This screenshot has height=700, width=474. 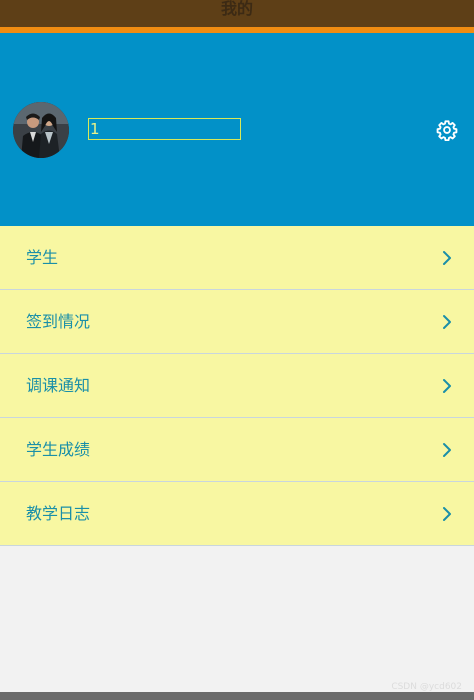 I want to click on menu-item-teaching-log: 教学日志, so click(x=237, y=514).